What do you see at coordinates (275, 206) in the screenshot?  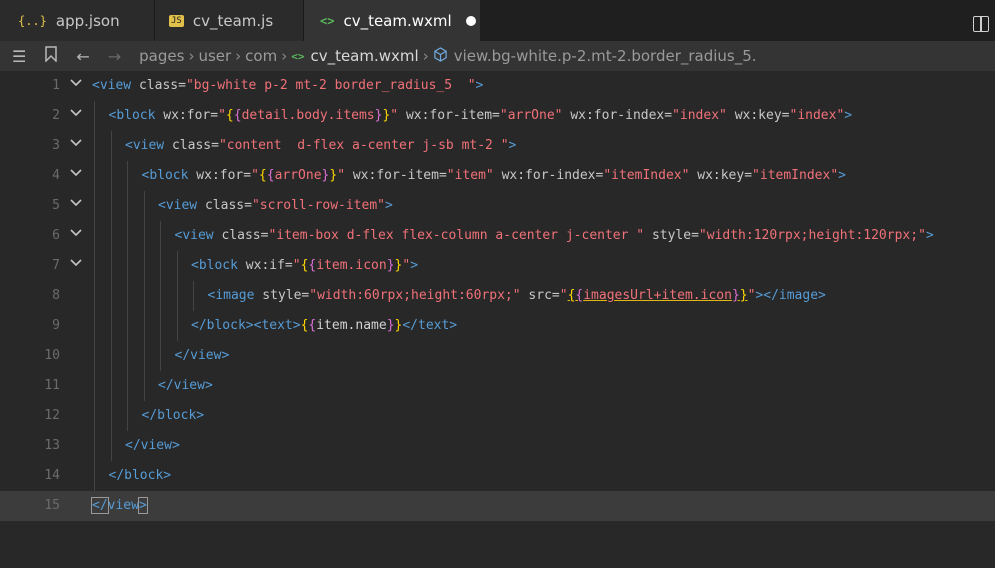 I see `code-text: <view class="scroll-row-item">` at bounding box center [275, 206].